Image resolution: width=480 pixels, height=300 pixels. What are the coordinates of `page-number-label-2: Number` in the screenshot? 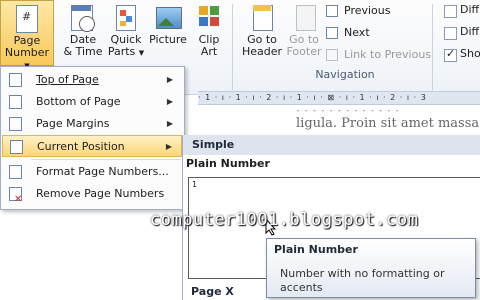 It's located at (27, 52).